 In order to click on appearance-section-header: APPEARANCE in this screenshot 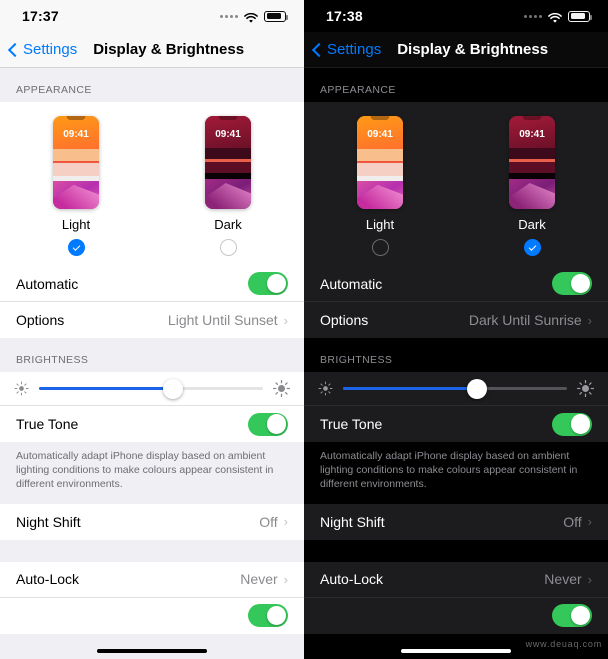, I will do `click(54, 90)`.